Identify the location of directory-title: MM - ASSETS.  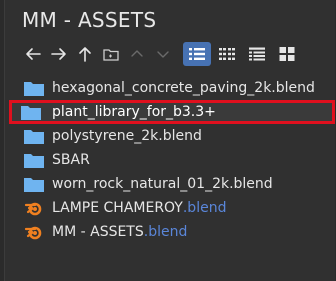
(89, 20).